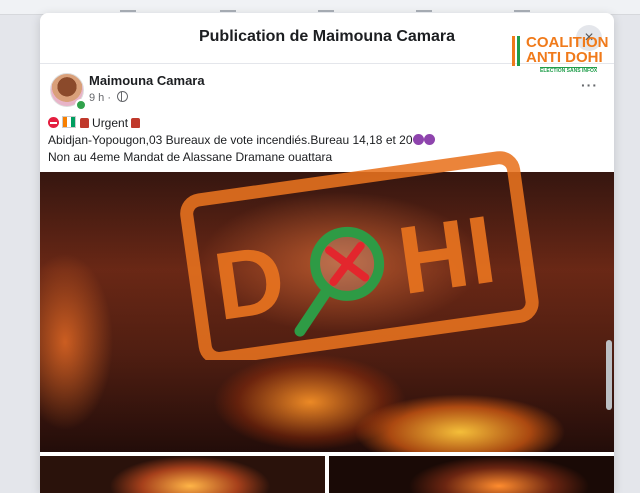 This screenshot has width=640, height=493. Describe the element at coordinates (323, 123) in the screenshot. I see `post-line-urgent: Urgent` at that location.